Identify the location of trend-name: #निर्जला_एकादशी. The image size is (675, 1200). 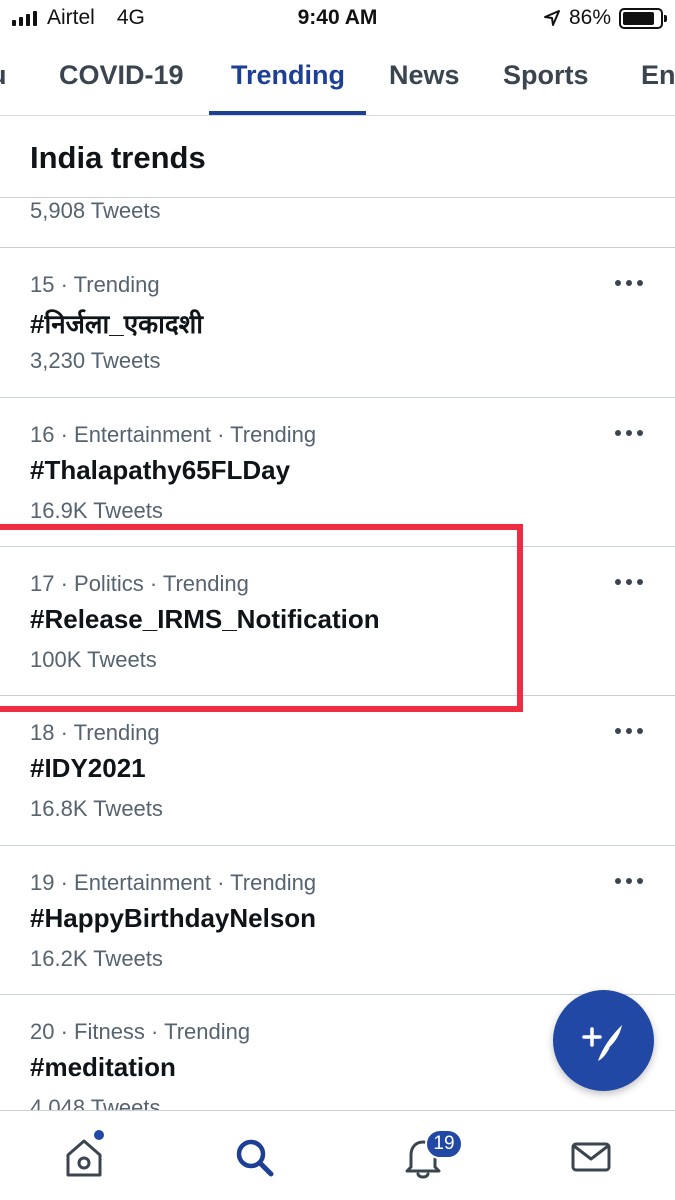
(117, 324).